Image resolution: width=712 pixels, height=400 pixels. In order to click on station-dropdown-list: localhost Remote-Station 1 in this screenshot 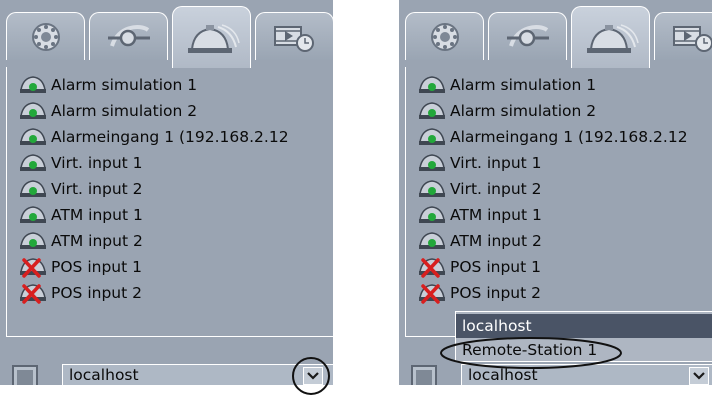, I will do `click(583, 336)`.